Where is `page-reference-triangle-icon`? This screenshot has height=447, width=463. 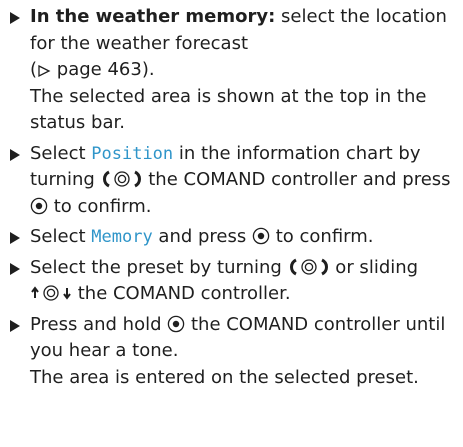 page-reference-triangle-icon is located at coordinates (44, 71).